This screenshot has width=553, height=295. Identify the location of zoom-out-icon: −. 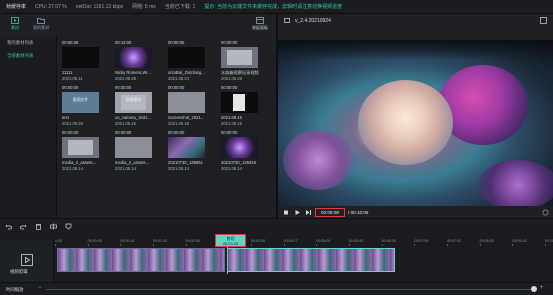
(40, 288).